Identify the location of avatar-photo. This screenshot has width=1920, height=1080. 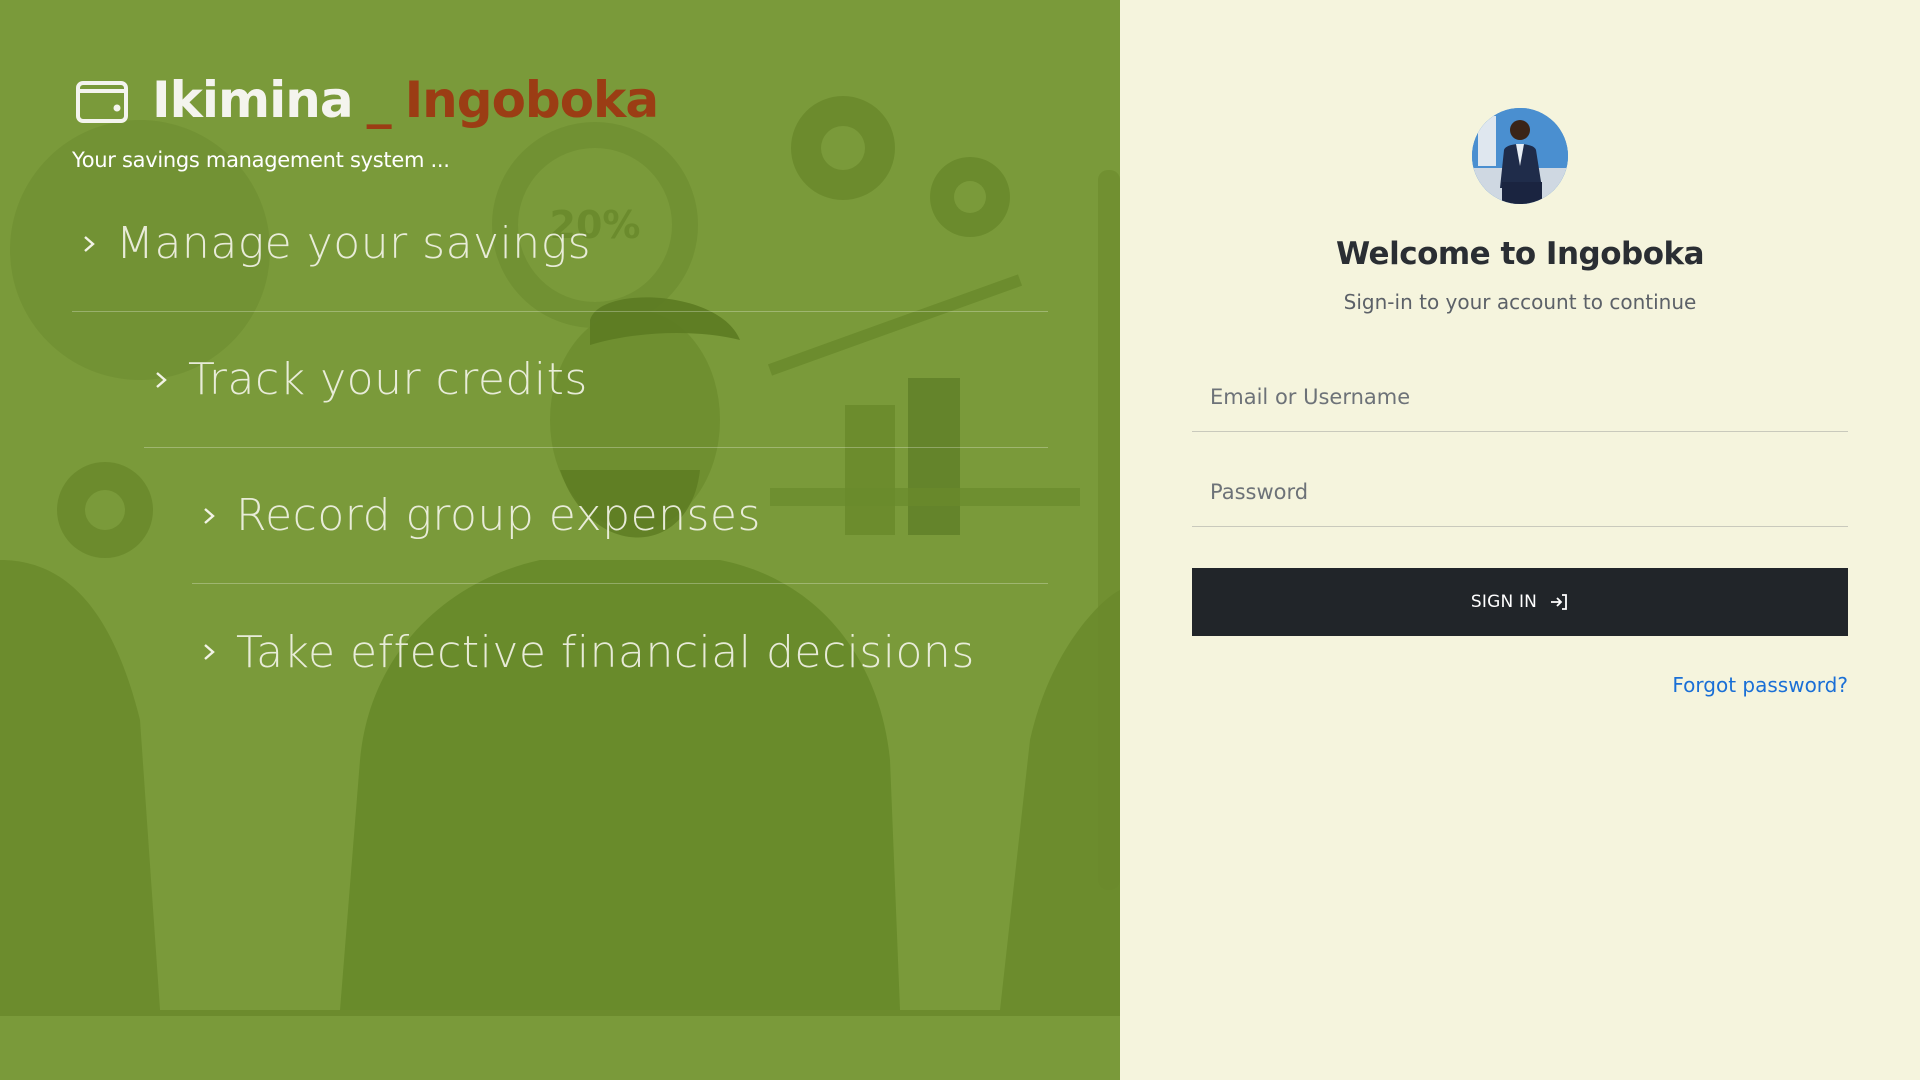
(1520, 156).